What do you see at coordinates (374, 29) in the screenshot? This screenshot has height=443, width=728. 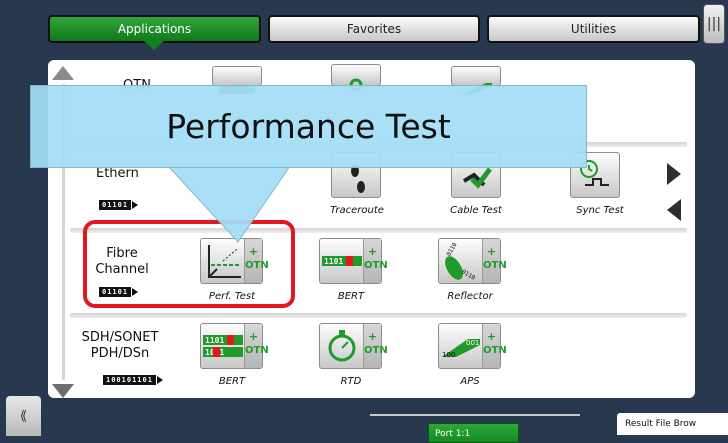 I see `tab-favorites: Favorites` at bounding box center [374, 29].